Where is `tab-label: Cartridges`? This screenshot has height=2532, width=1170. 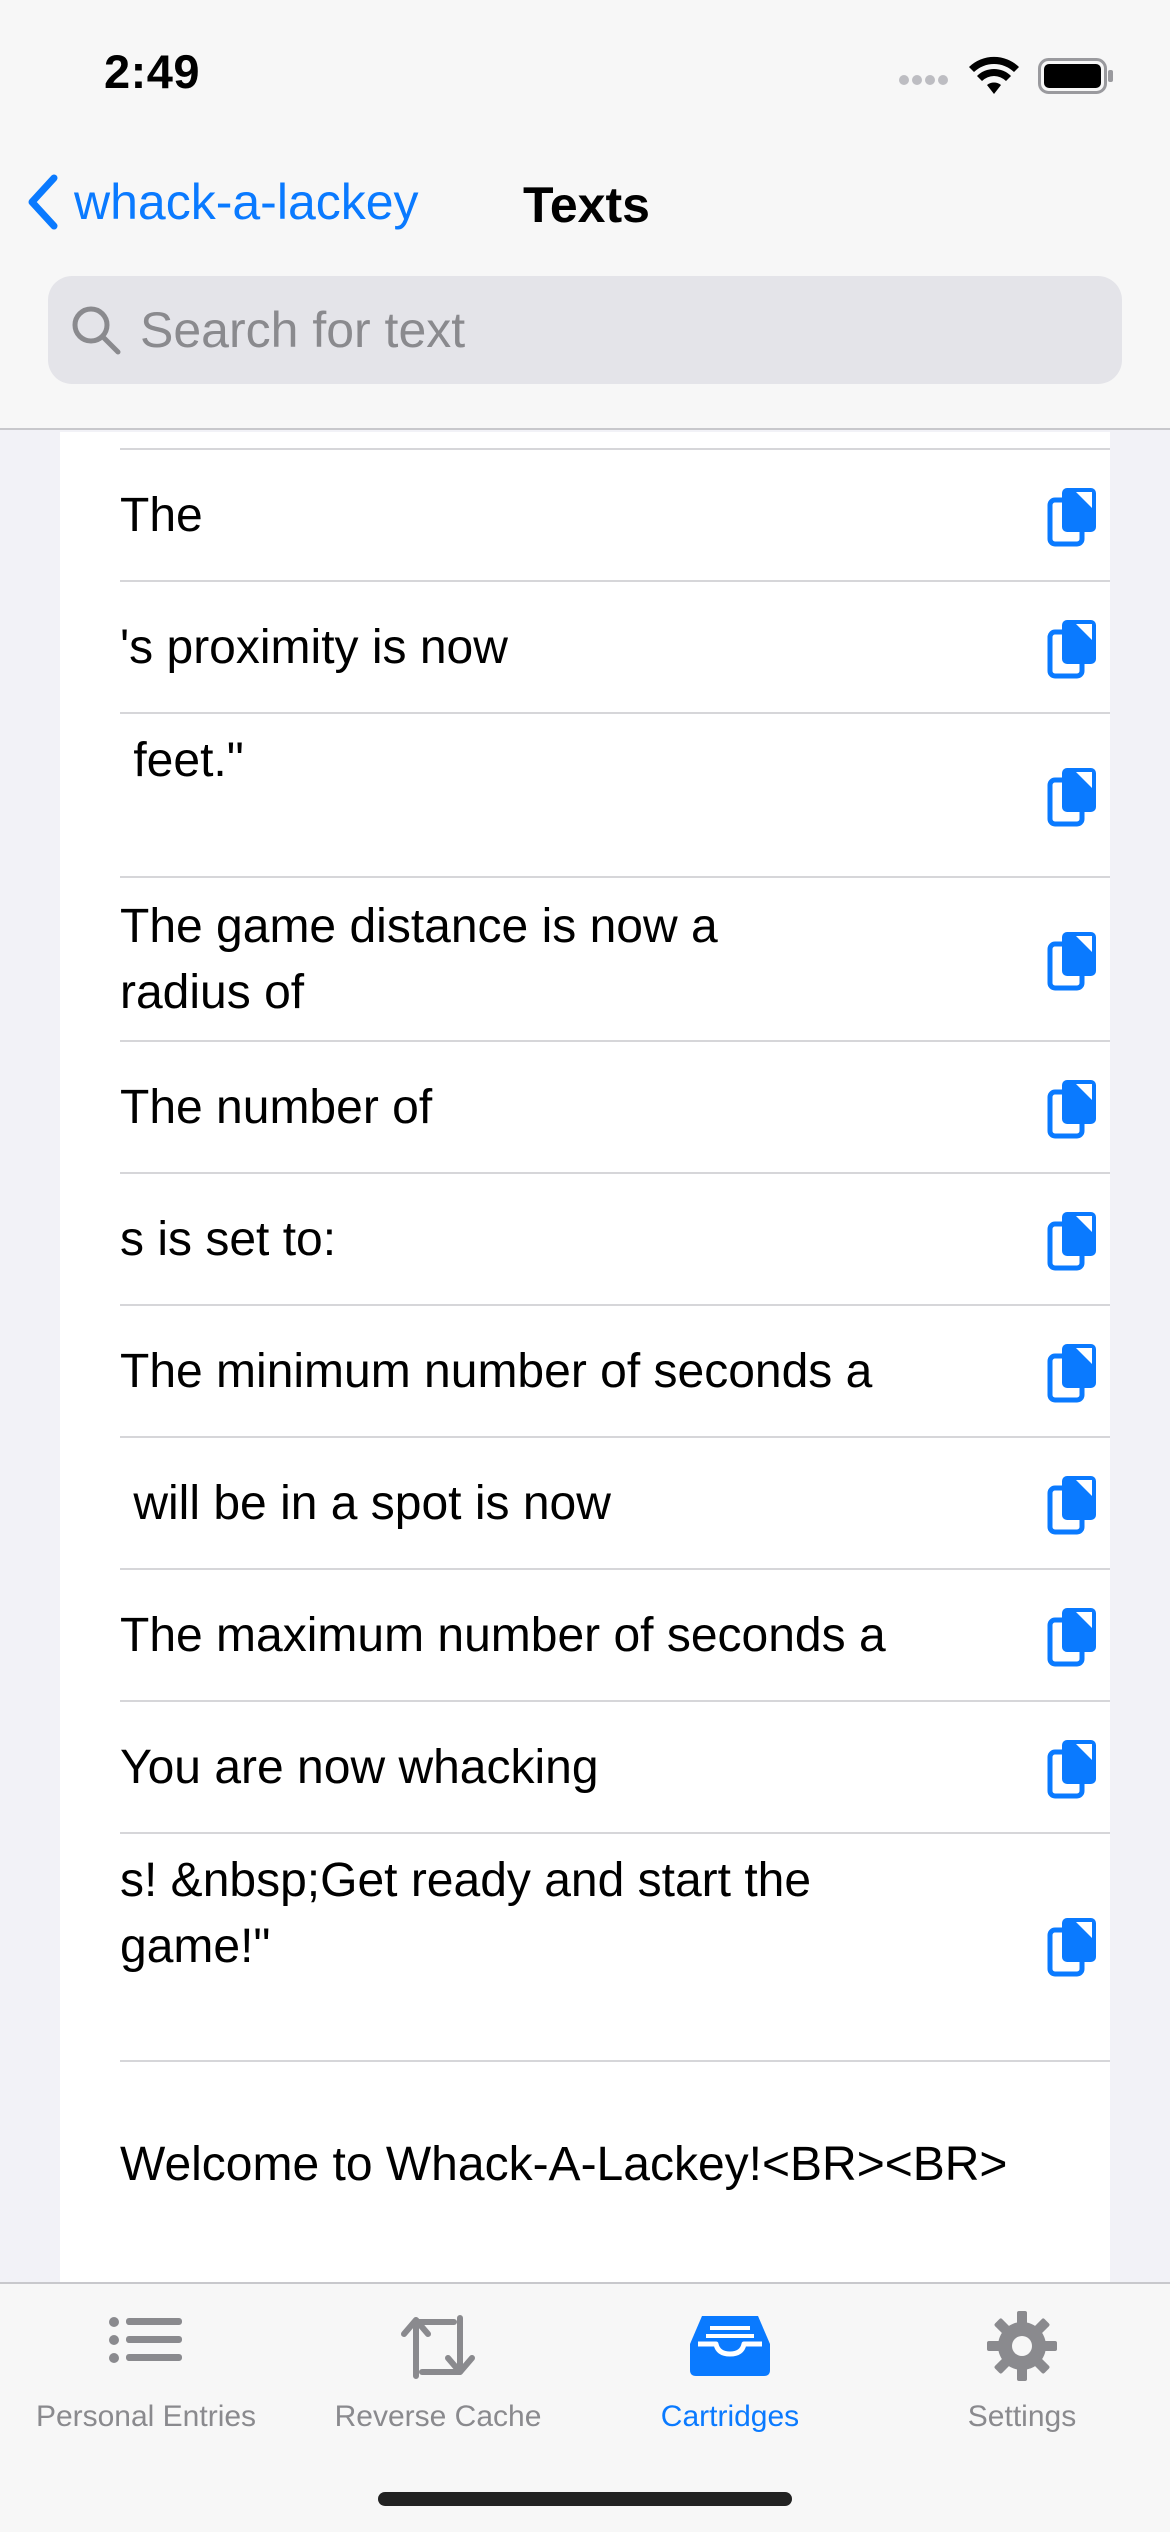
tab-label: Cartridges is located at coordinates (730, 2416).